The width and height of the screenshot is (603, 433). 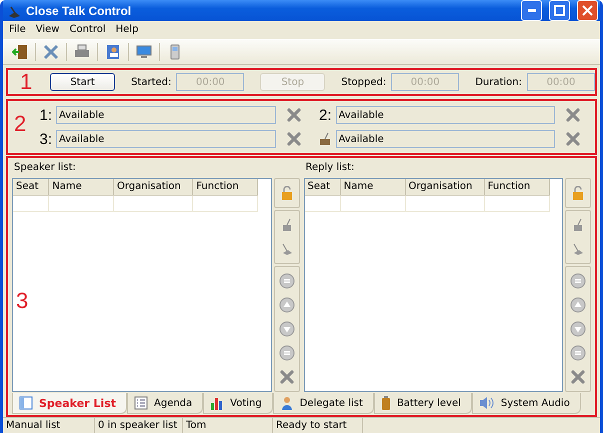 What do you see at coordinates (331, 403) in the screenshot?
I see `tab-label: Delegate list` at bounding box center [331, 403].